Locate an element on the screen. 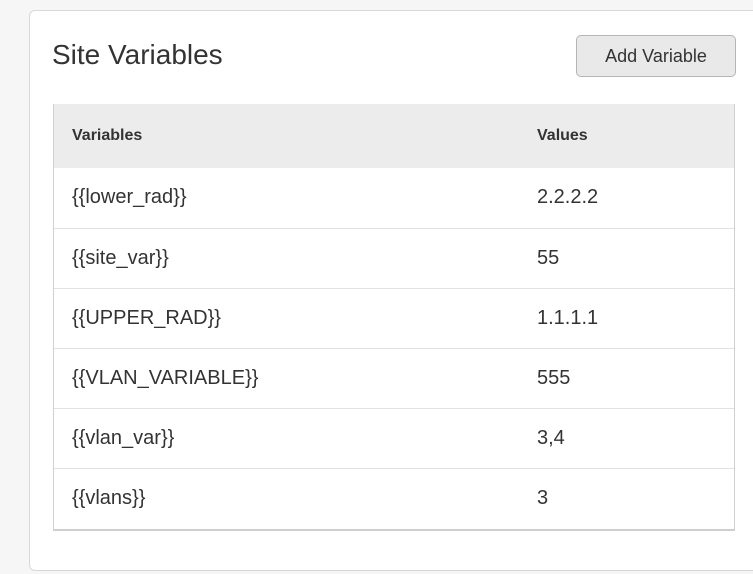  variable-name-cell: {{vlans}} is located at coordinates (109, 497).